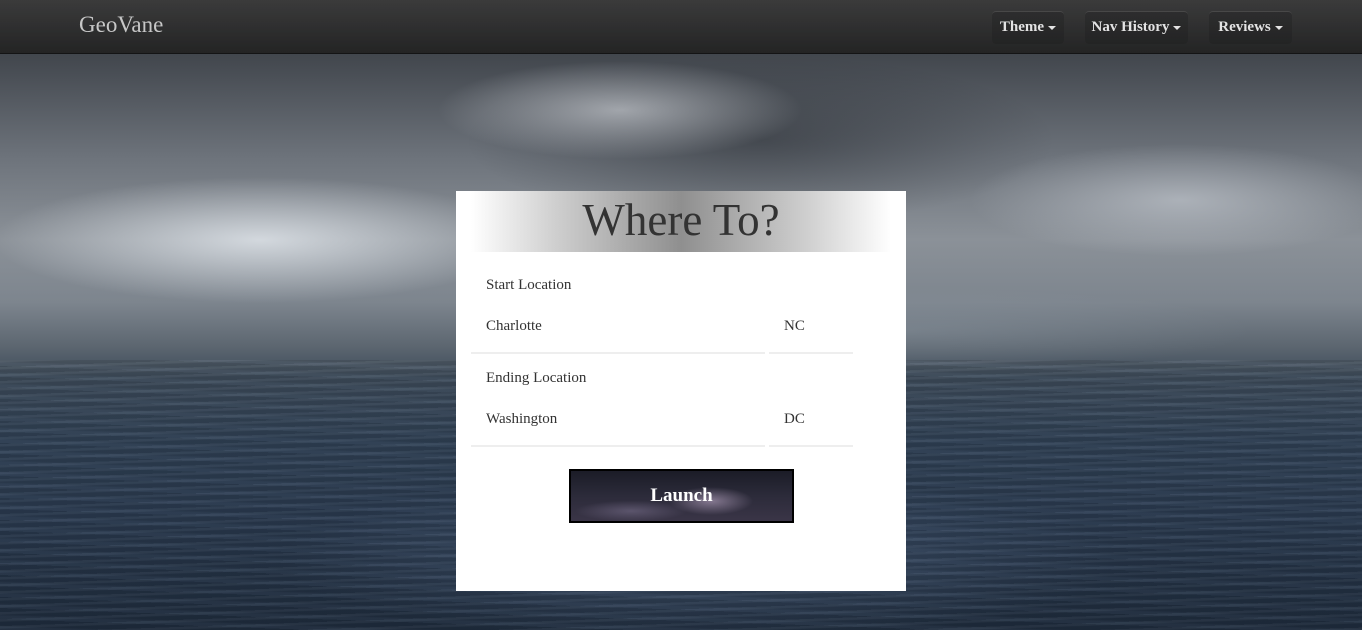 This screenshot has height=630, width=1362. I want to click on start-state-input: NC, so click(811, 334).